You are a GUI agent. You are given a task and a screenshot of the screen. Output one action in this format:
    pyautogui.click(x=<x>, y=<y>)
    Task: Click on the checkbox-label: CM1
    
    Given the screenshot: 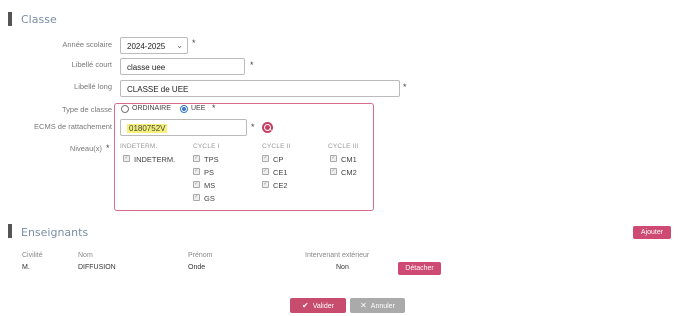 What is the action you would take?
    pyautogui.click(x=349, y=159)
    